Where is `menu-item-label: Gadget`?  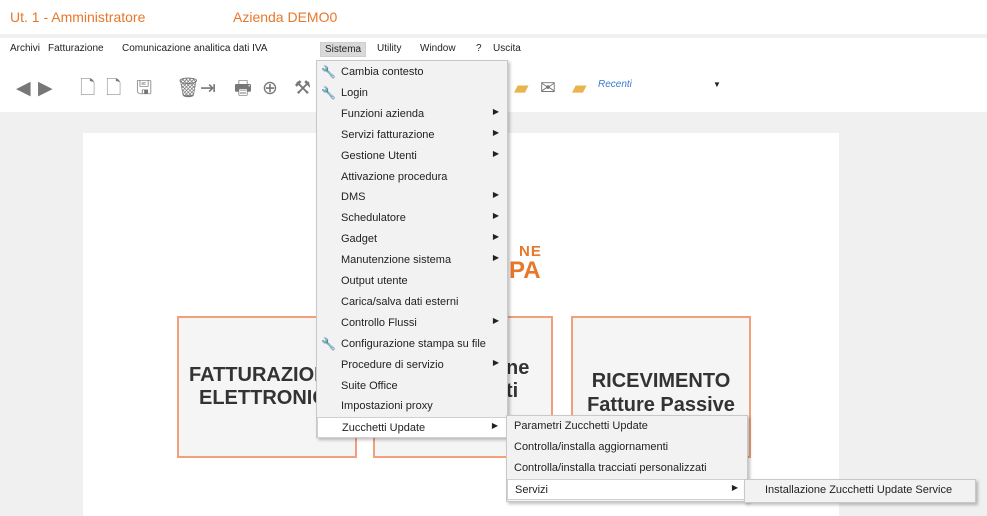 menu-item-label: Gadget is located at coordinates (359, 239).